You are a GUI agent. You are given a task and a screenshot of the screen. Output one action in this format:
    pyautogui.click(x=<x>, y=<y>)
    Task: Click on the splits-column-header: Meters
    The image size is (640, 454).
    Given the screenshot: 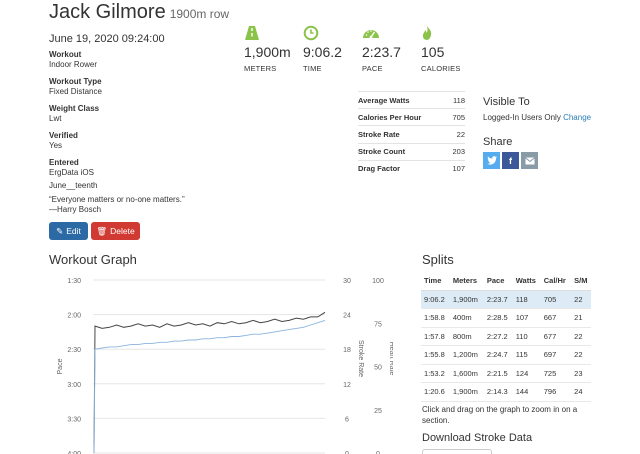 What is the action you would take?
    pyautogui.click(x=466, y=281)
    